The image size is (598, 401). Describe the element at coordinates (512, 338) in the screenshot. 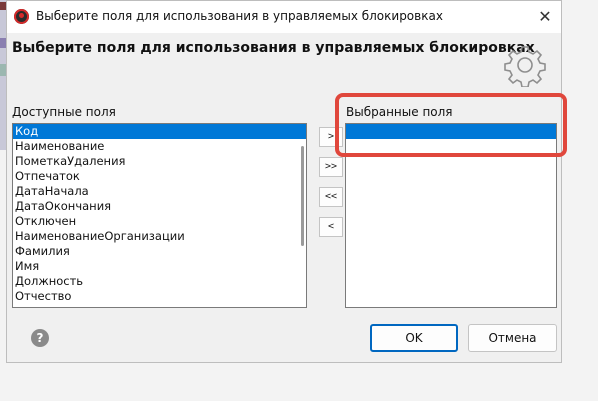

I see `cancel-button: Отмена` at that location.